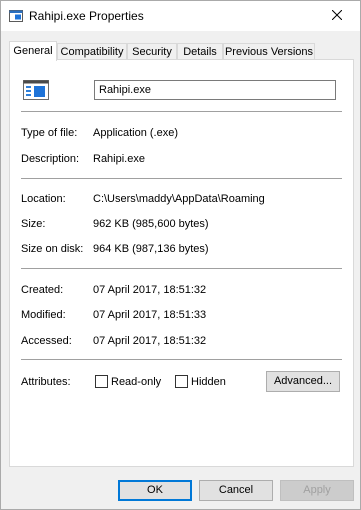 This screenshot has height=510, width=361. I want to click on hidden-label: Hidden, so click(208, 382).